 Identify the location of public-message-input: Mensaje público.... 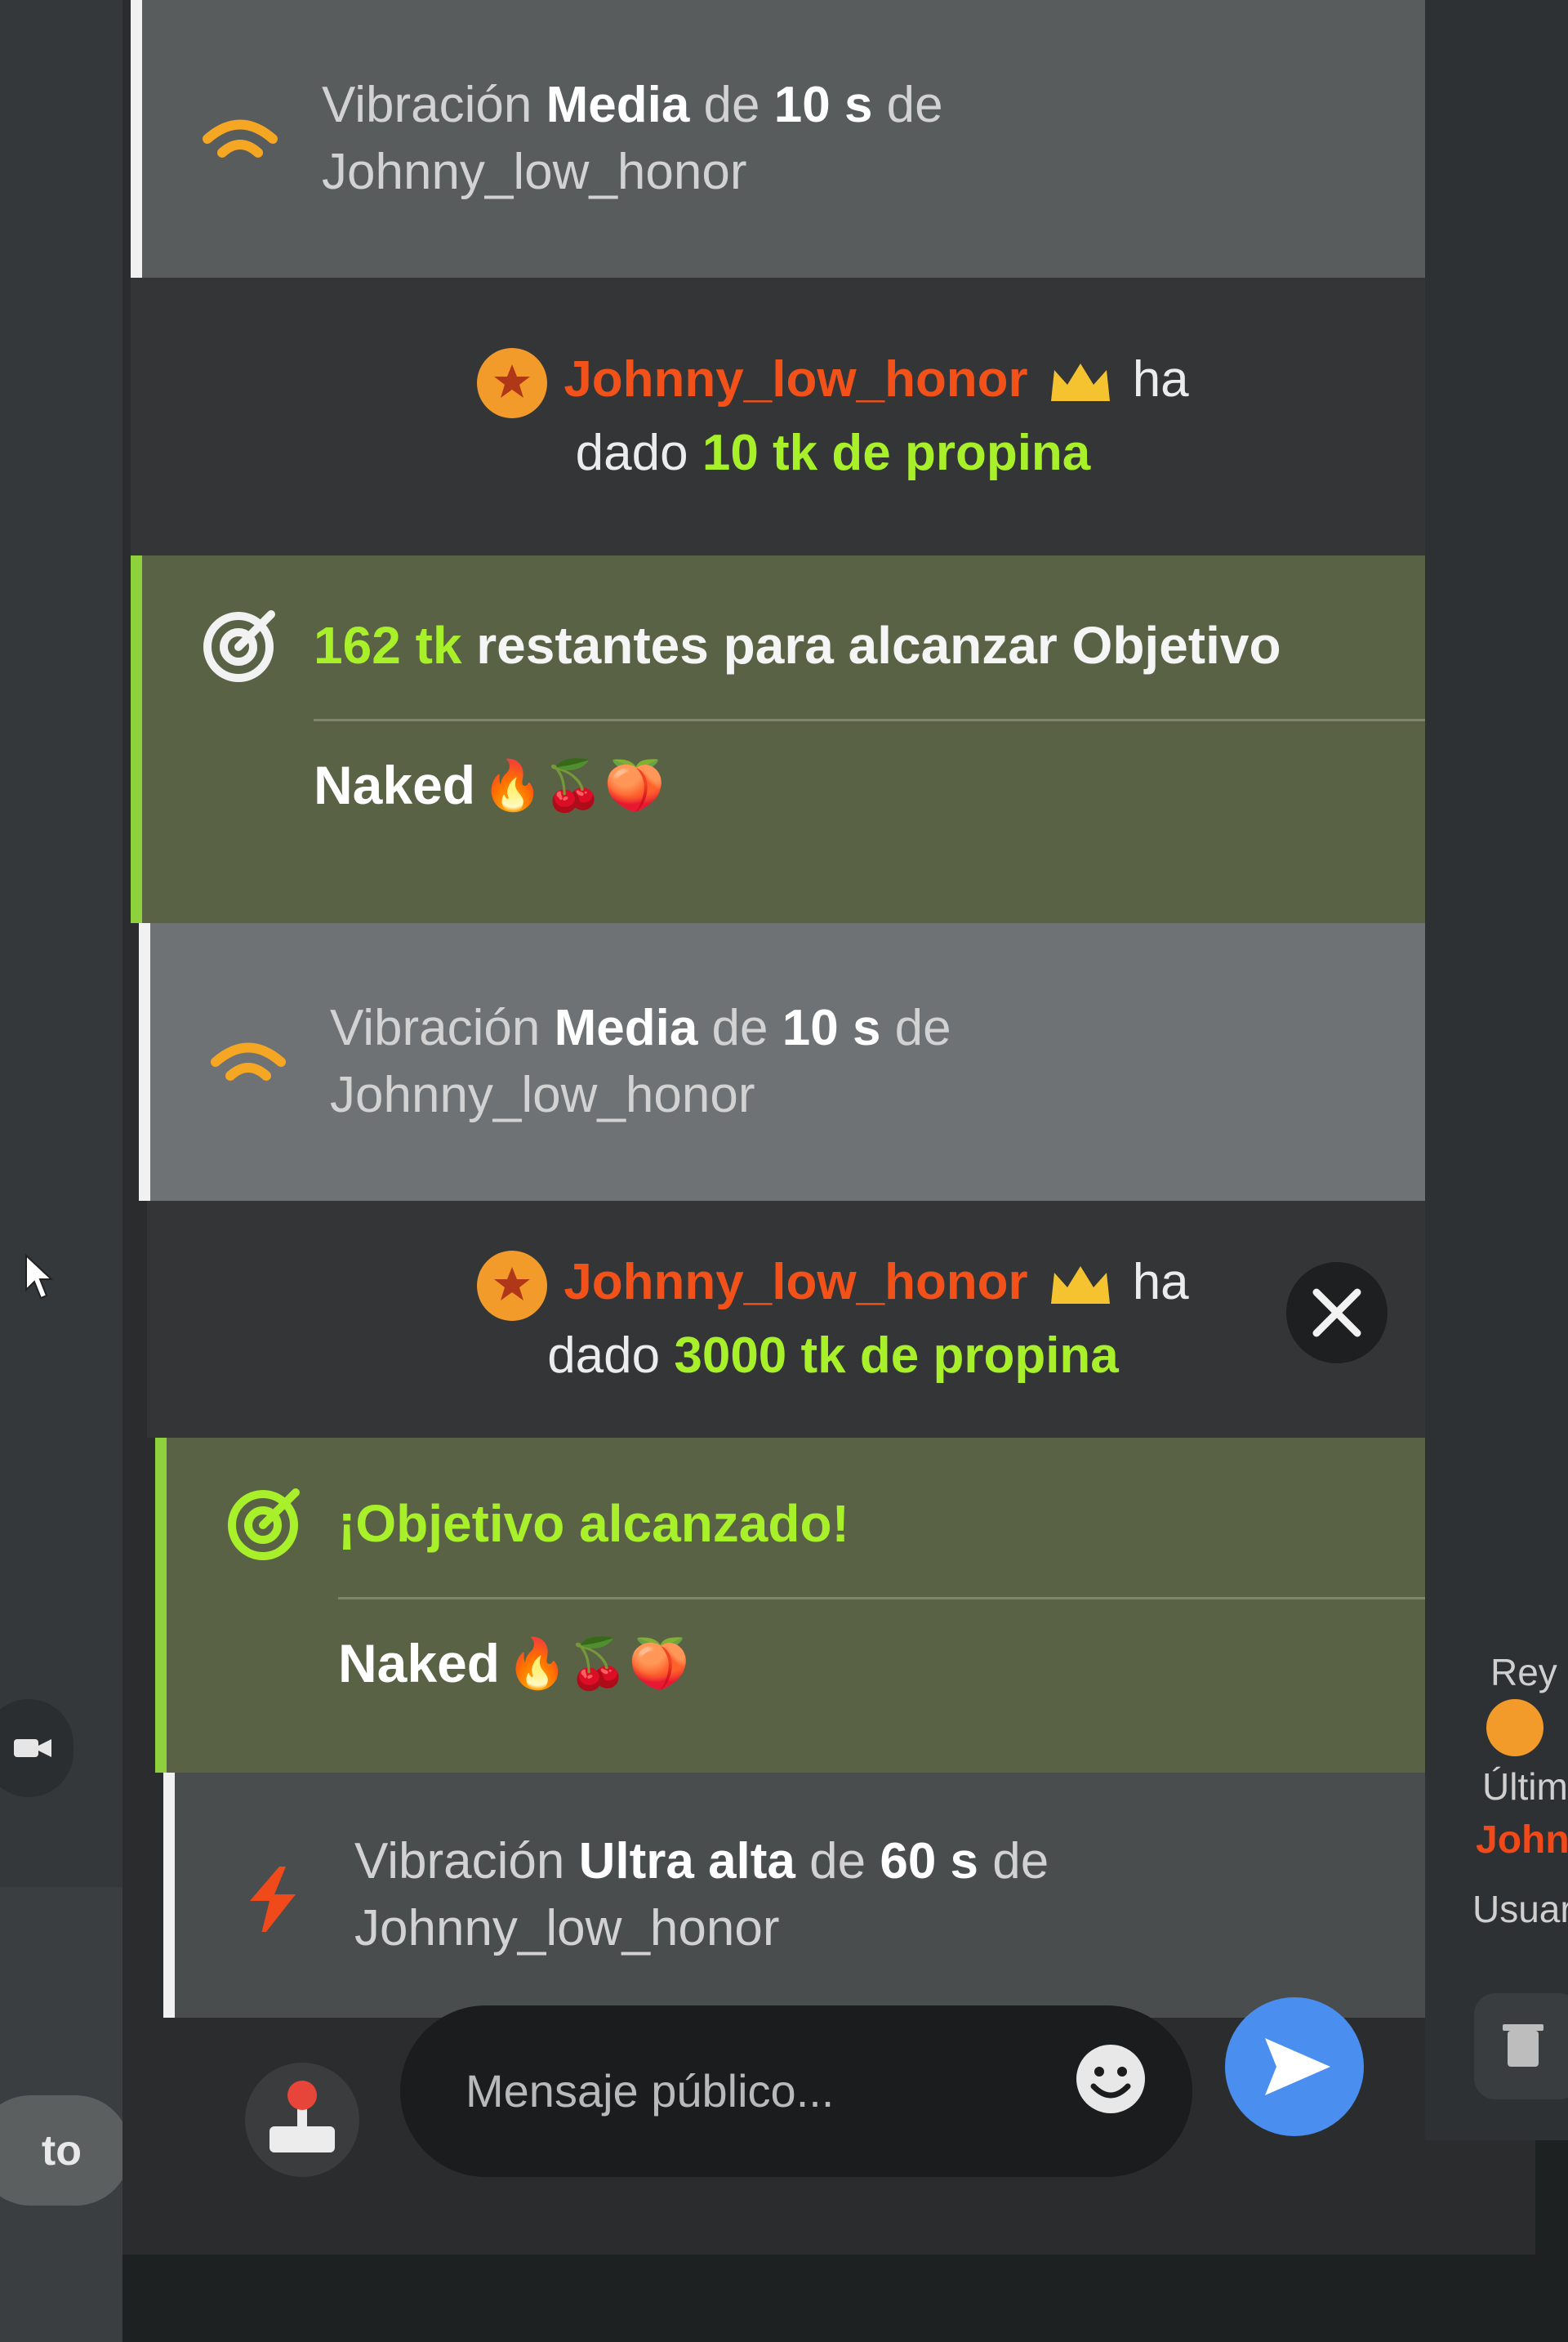
(796, 2091).